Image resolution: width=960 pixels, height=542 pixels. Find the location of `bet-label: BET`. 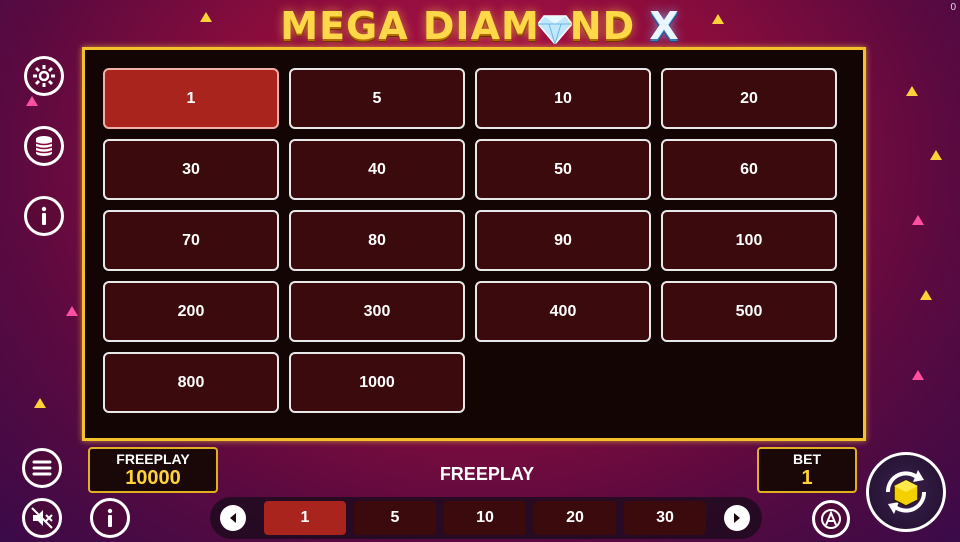

bet-label: BET is located at coordinates (807, 459).